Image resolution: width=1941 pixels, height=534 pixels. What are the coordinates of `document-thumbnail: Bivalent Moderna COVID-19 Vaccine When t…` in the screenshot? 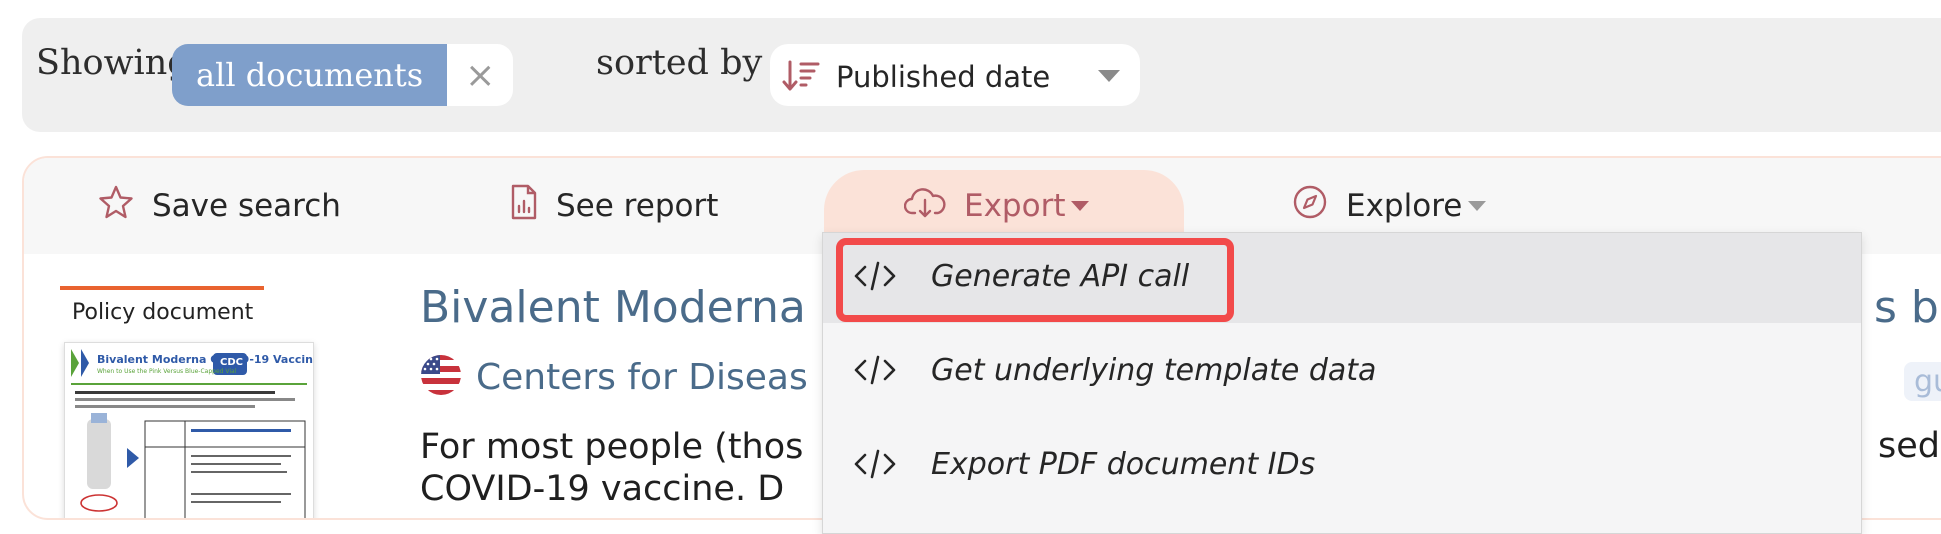 It's located at (189, 430).